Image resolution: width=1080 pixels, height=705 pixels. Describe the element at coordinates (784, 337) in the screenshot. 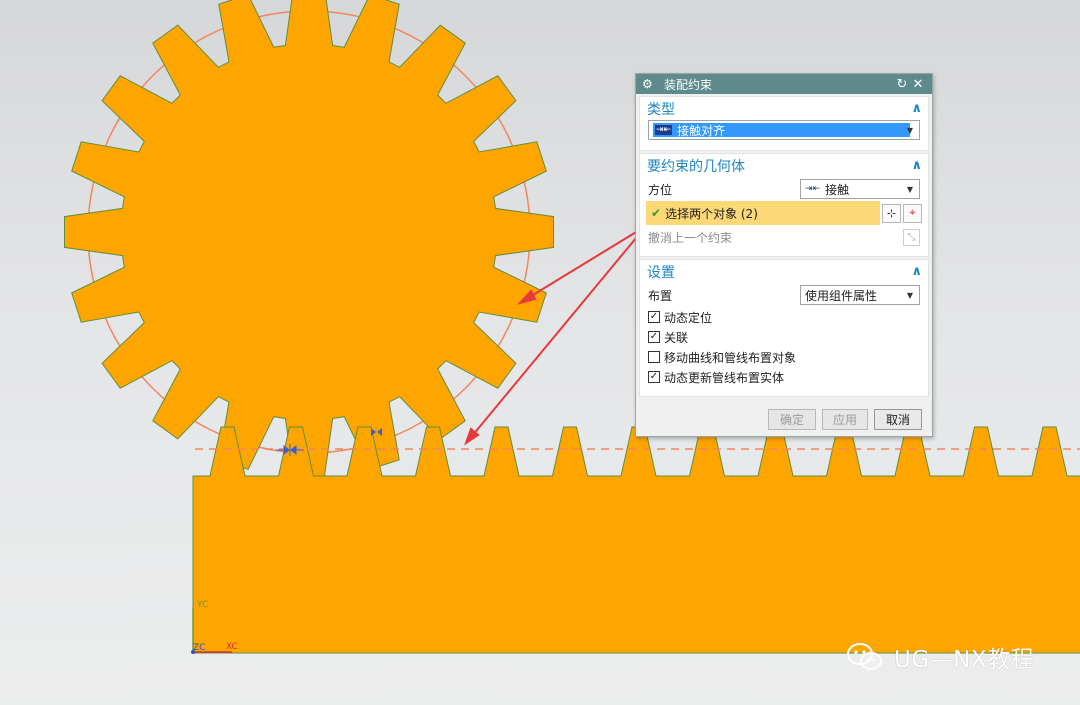

I see `option-associative: ✓ 关联` at that location.